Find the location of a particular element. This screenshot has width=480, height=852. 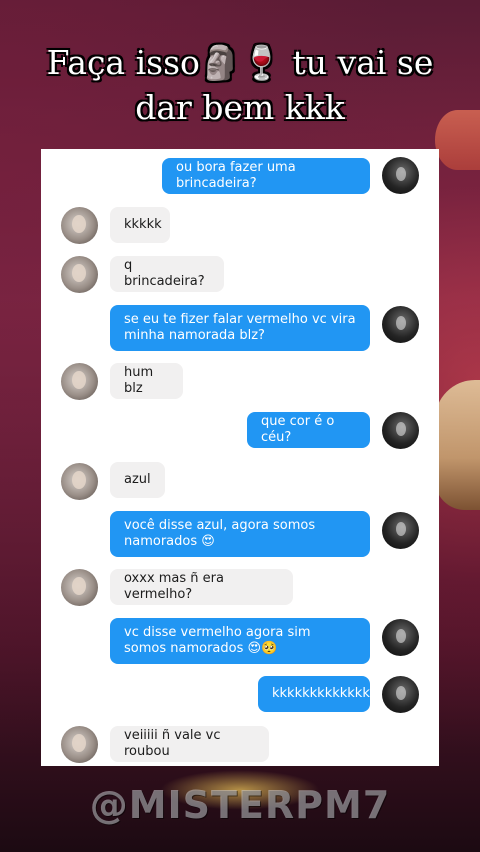

message-bubble-outgoing: que cor é o céu? is located at coordinates (308, 430).